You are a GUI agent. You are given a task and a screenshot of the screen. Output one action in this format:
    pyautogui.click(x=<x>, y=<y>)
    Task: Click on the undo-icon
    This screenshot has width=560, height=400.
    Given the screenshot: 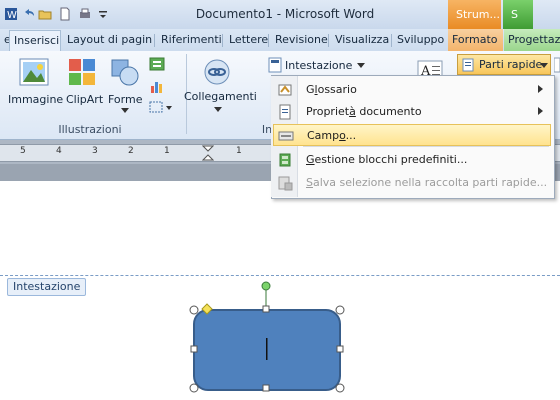 What is the action you would take?
    pyautogui.click(x=29, y=14)
    